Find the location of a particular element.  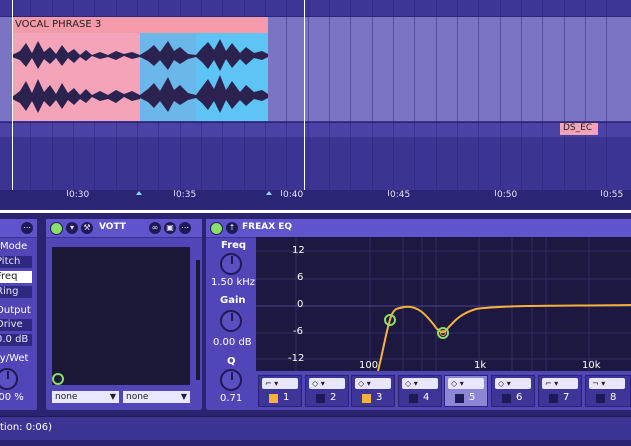

mode-option-ring: Ring is located at coordinates (16, 292).